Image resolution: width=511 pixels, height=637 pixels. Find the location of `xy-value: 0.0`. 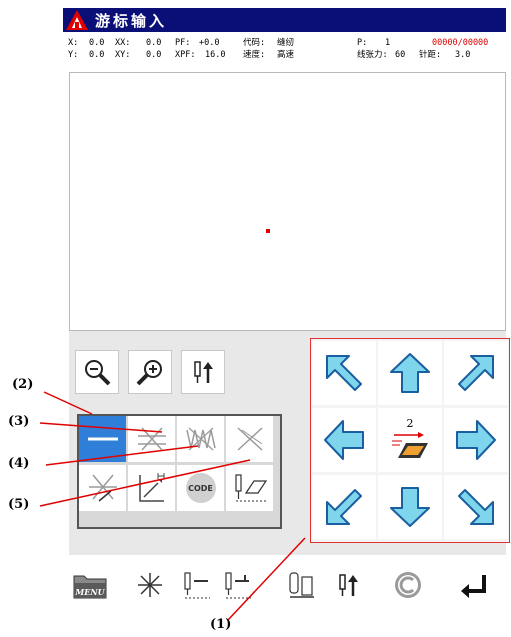

xy-value: 0.0 is located at coordinates (154, 55).